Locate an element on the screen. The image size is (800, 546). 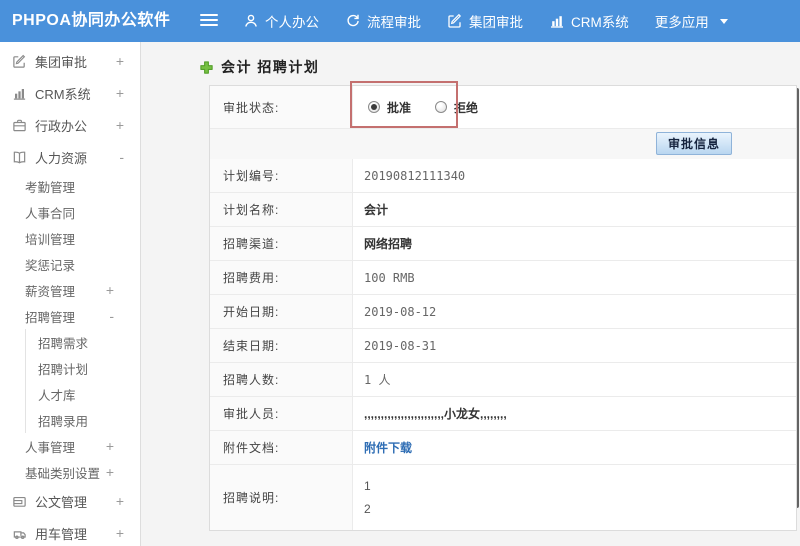
topbar-item-label: 流程审批 is located at coordinates (394, 22).